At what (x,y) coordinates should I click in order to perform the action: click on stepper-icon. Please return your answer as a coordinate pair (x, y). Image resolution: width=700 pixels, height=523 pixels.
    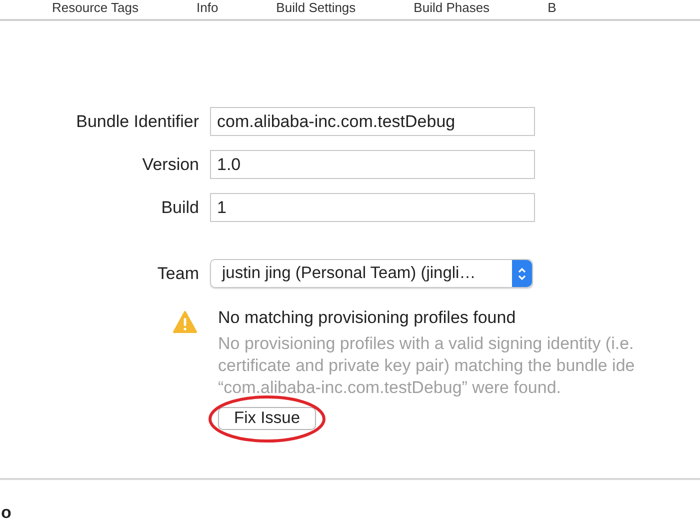
    Looking at the image, I should click on (522, 273).